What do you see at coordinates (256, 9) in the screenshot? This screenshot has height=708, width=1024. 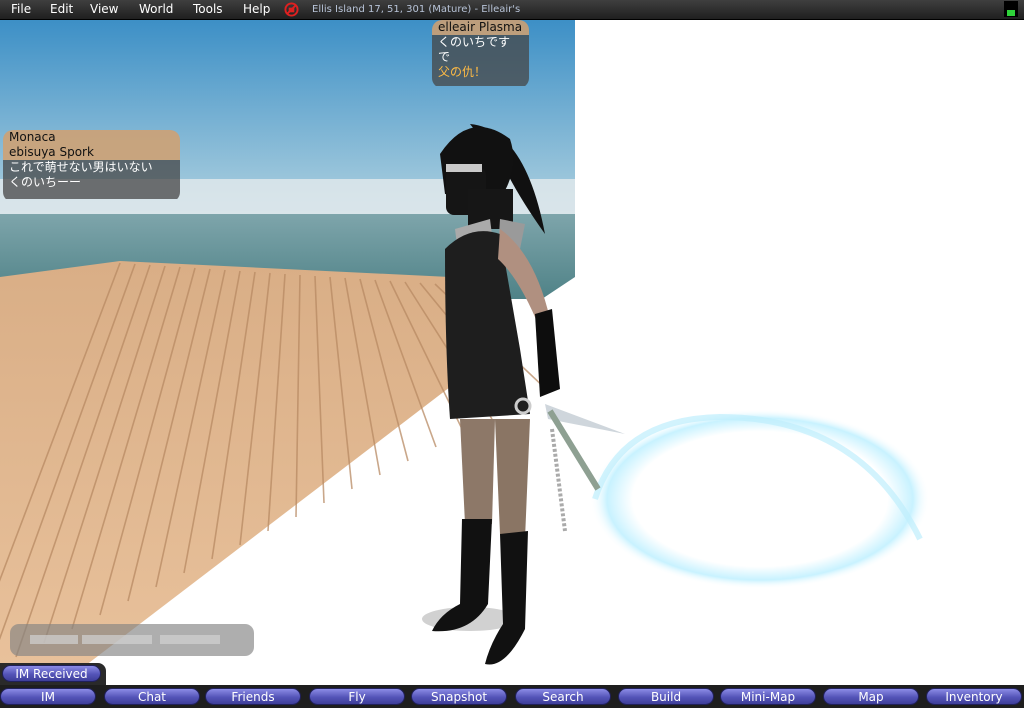 I see `menu-help: Help` at bounding box center [256, 9].